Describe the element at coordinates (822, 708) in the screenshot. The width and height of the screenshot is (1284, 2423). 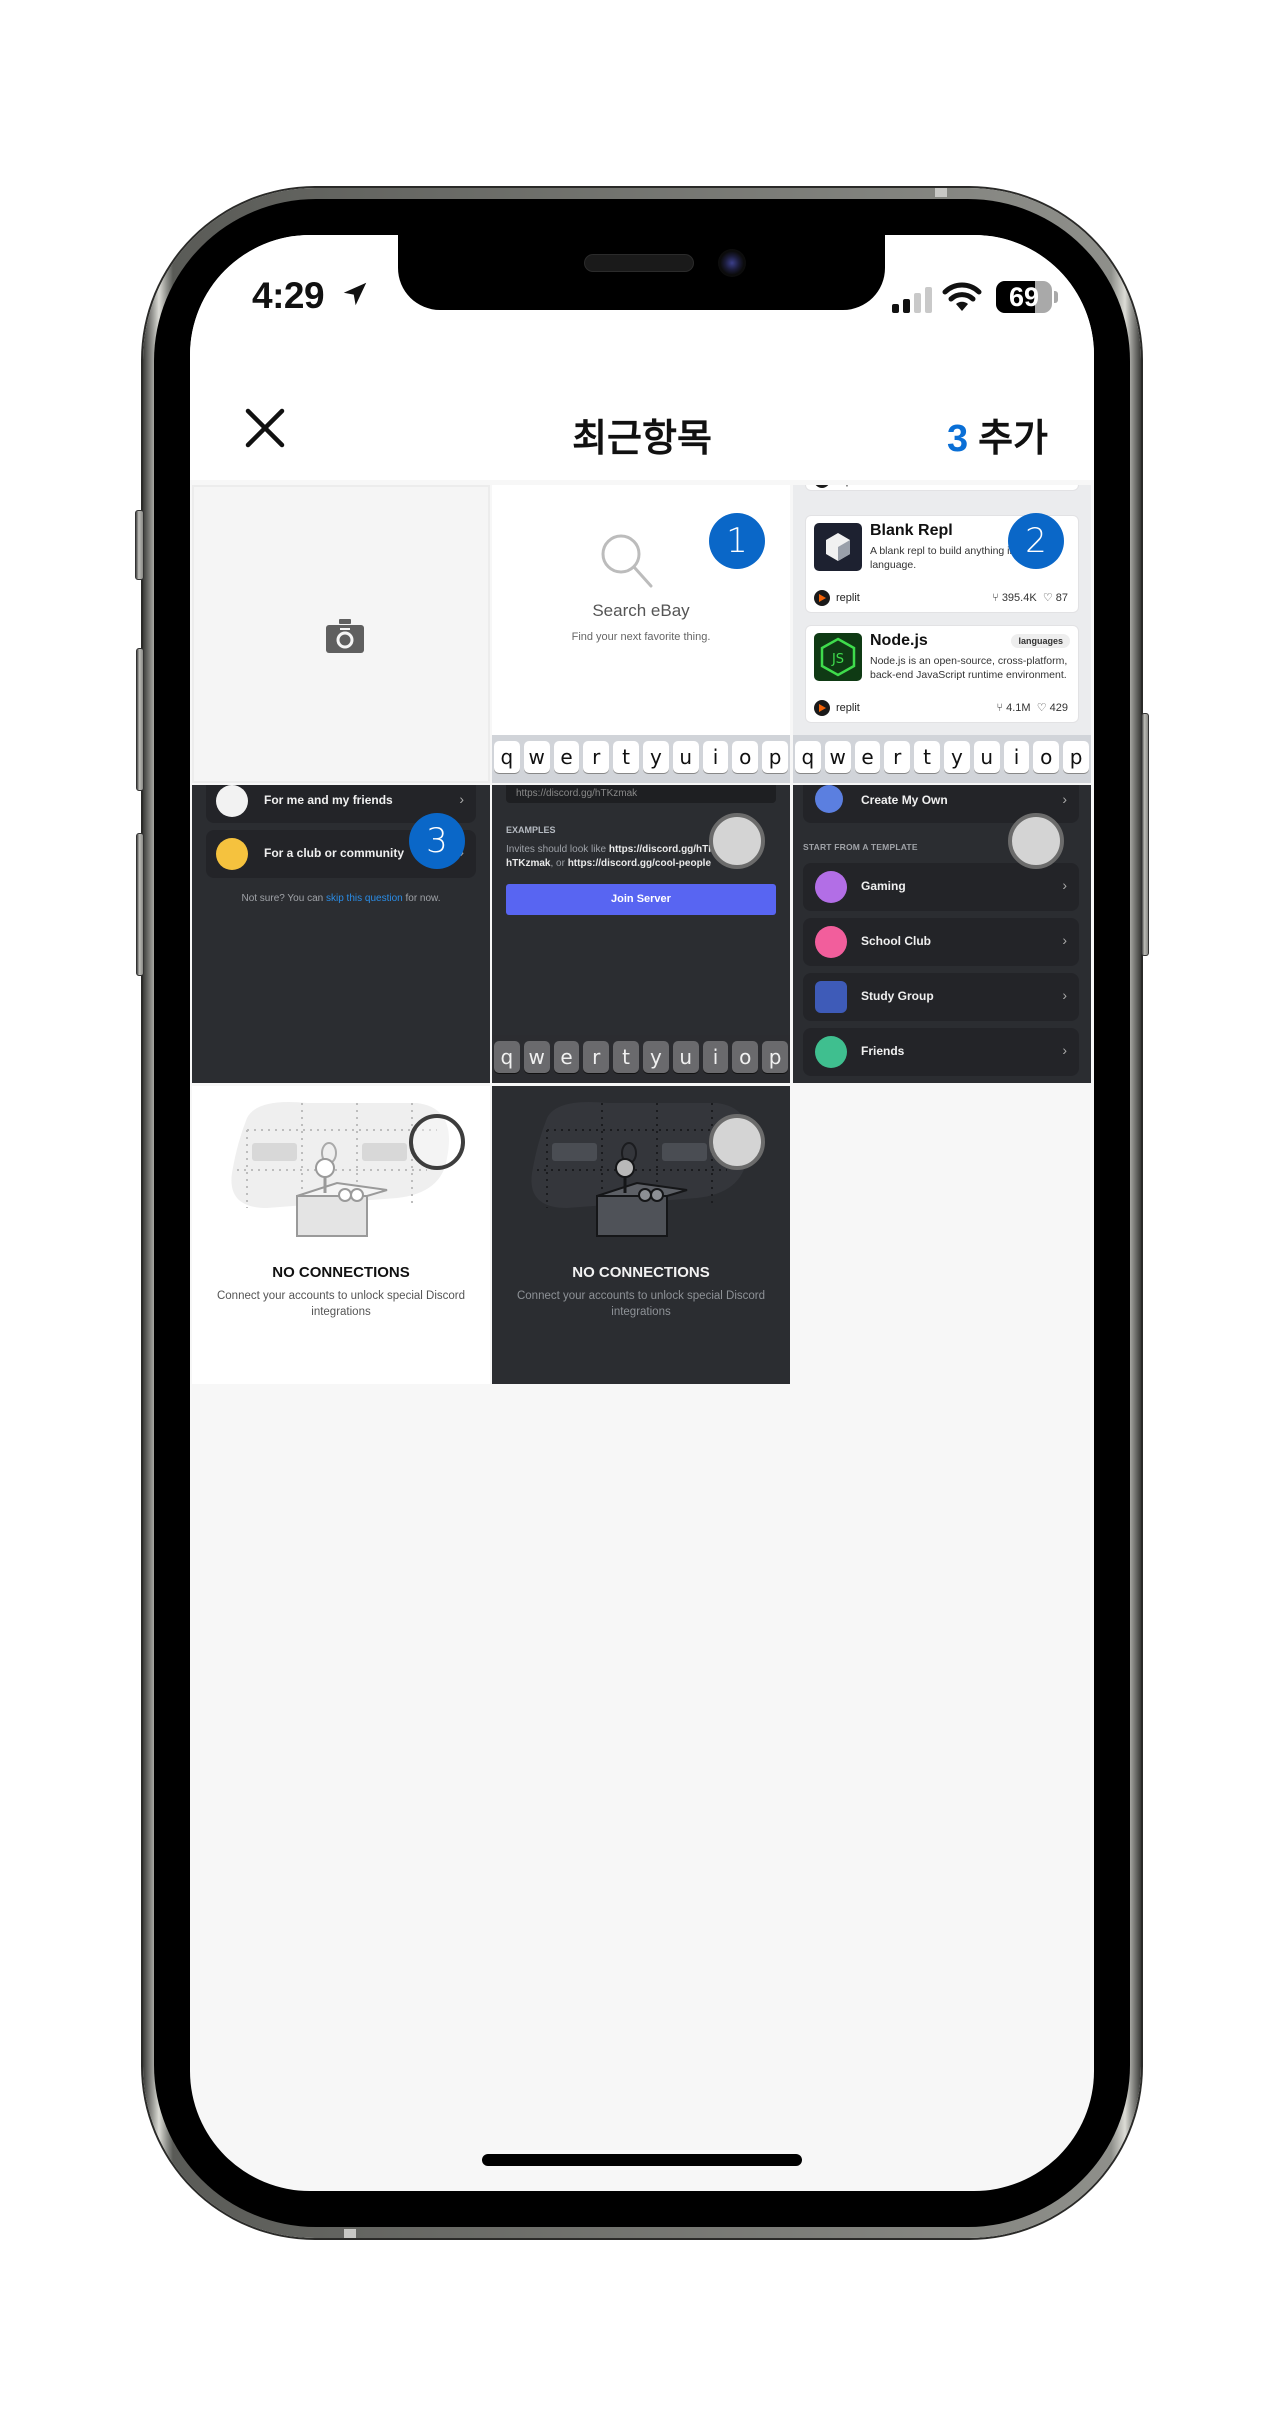
I see `replit-avatar` at that location.